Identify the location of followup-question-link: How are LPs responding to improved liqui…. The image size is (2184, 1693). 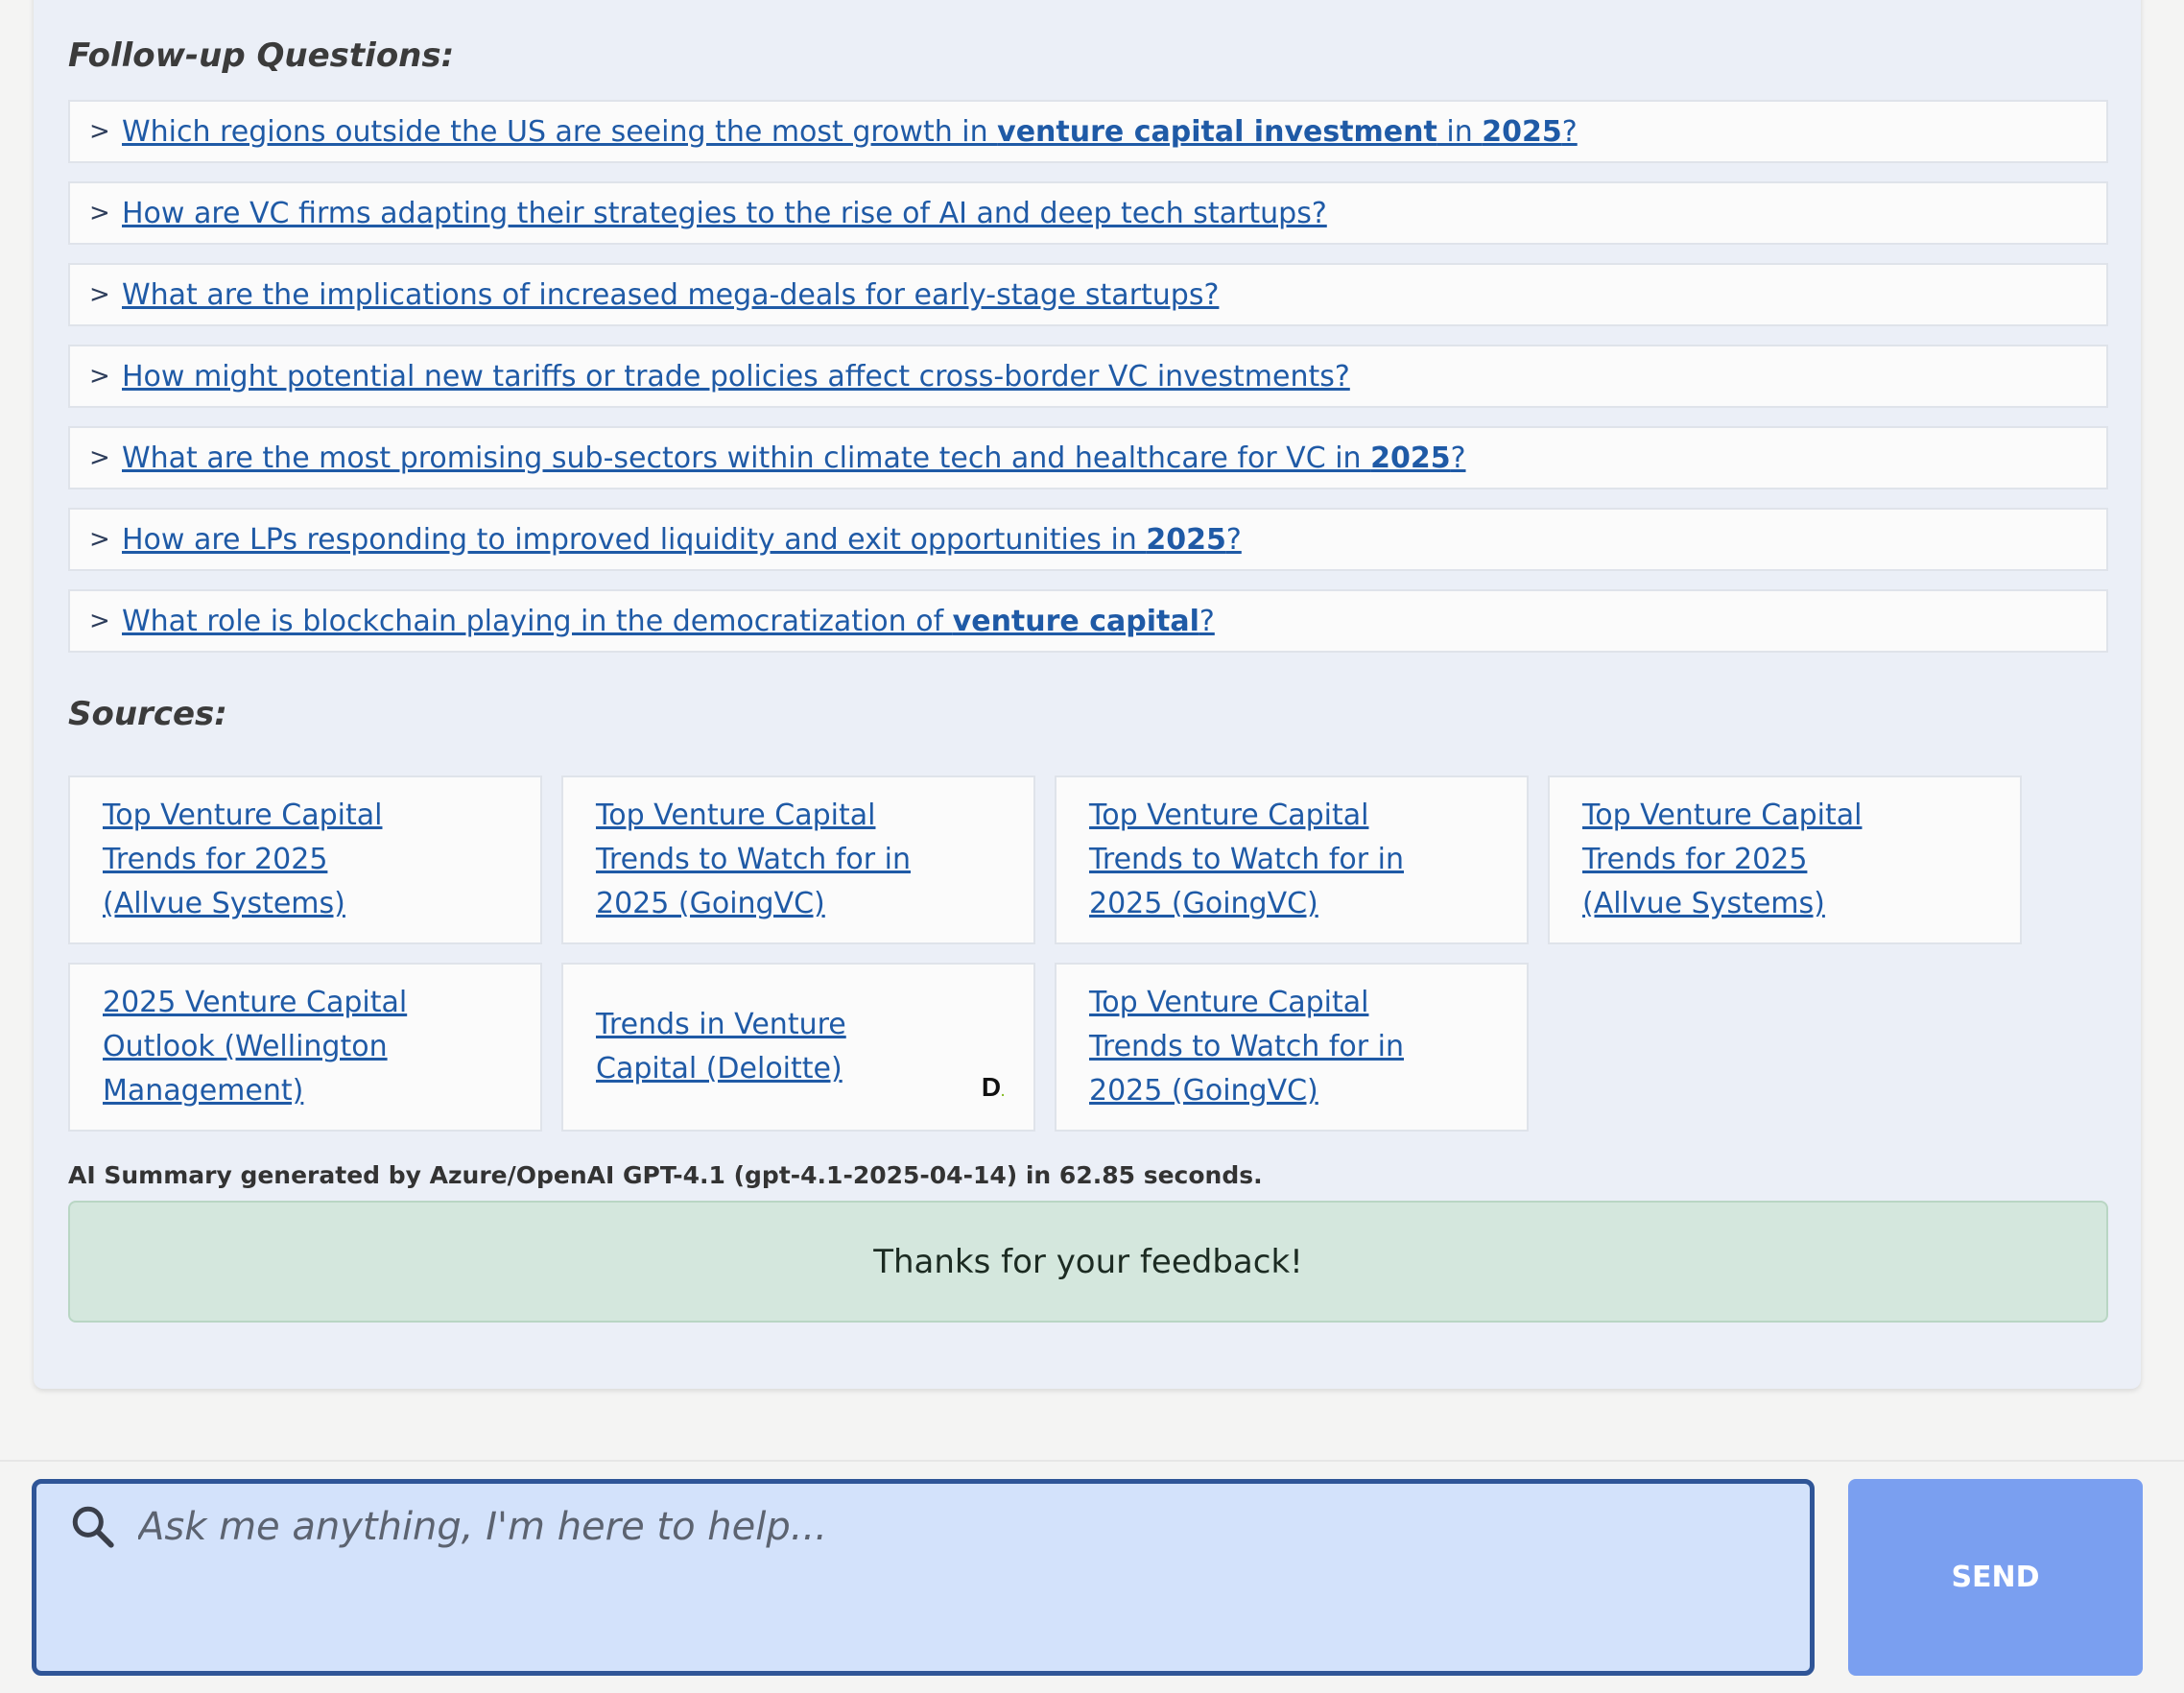
(682, 540).